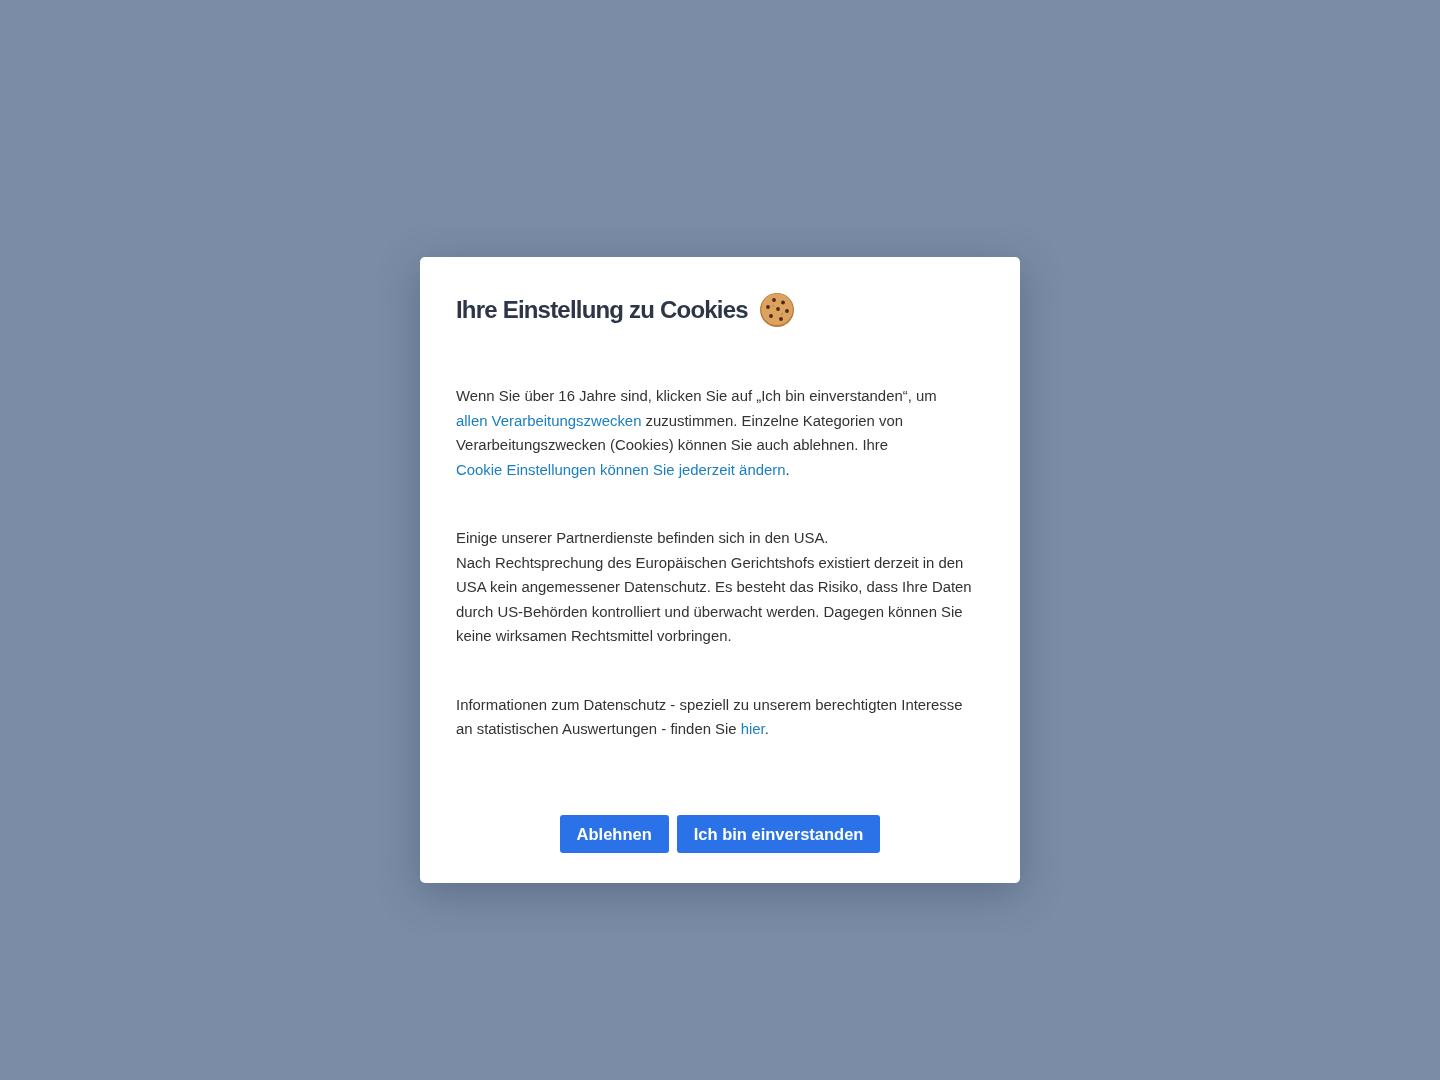  Describe the element at coordinates (697, 433) in the screenshot. I see `body-text: Wenn Sie über 16 Jahre sind, klicken Sie auf „Ich bin einverstanden“, um allen Verarbeitungszwecken zuzustimmen. Einzelne Kategorien von Verarbeitungszwecken (Cookies) können Sie auch ablehnen. Ihre Cookie Einstellungen können Sie jederzeit ändern.` at that location.